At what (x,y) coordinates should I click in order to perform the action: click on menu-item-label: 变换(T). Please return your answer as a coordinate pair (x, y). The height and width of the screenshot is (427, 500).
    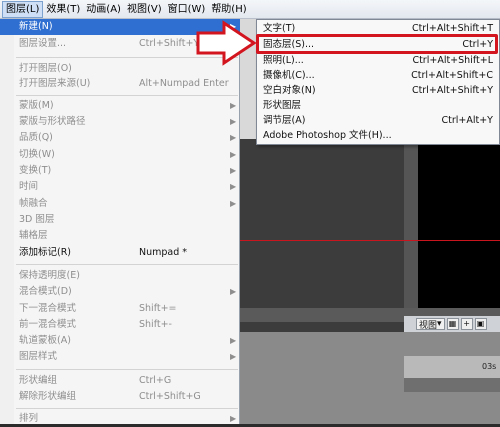
    Looking at the image, I should click on (35, 170).